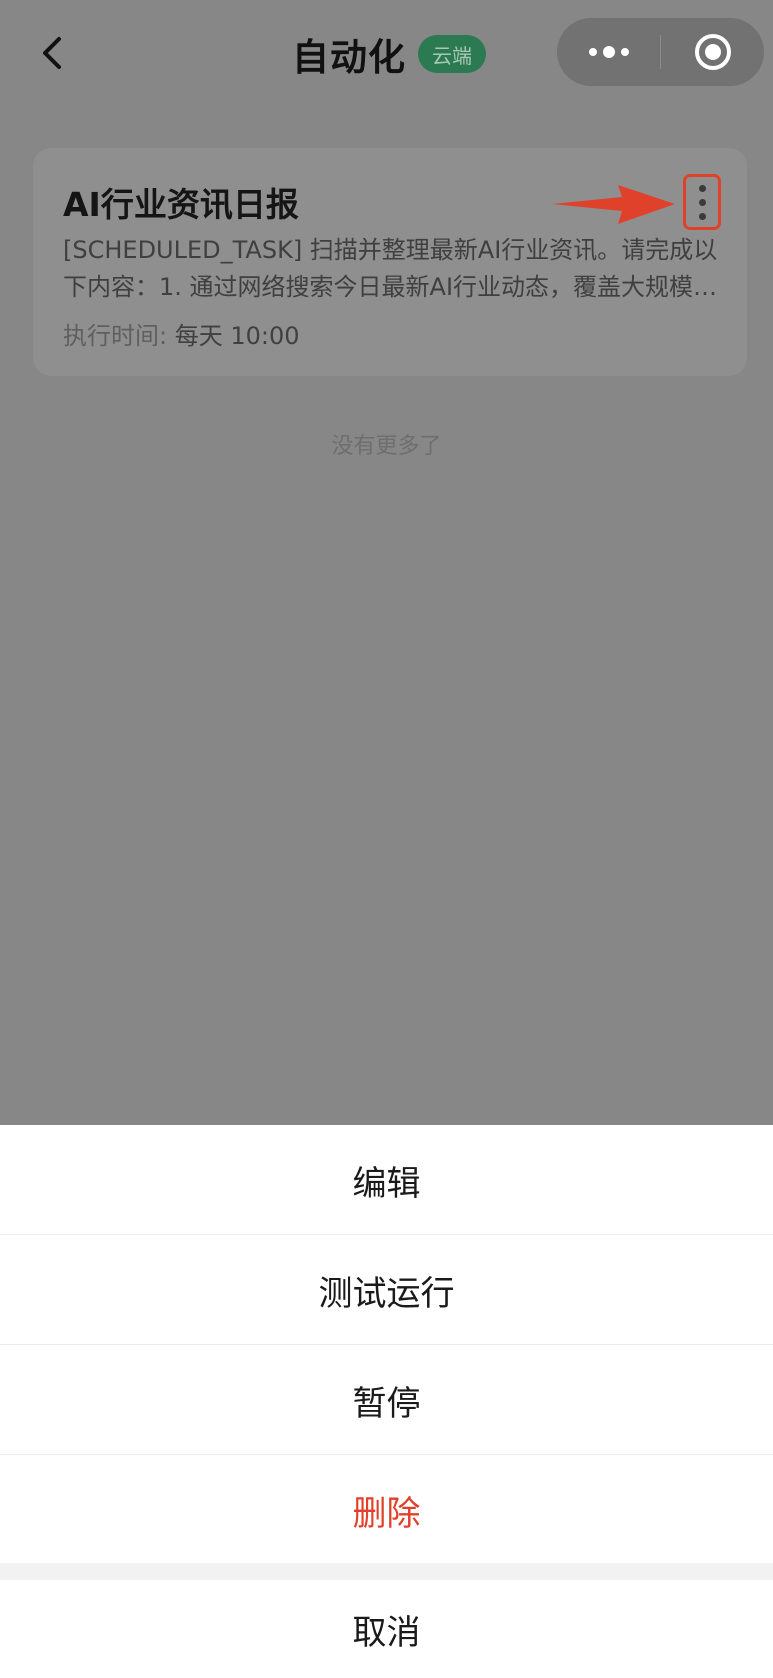 Image resolution: width=773 pixels, height=1678 pixels. Describe the element at coordinates (386, 1180) in the screenshot. I see `edit-button: 编辑` at that location.